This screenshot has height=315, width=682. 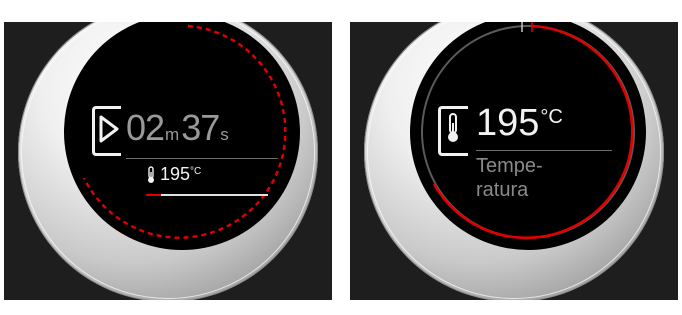 What do you see at coordinates (509, 166) in the screenshot?
I see `setting-label-line1: Tempe-` at bounding box center [509, 166].